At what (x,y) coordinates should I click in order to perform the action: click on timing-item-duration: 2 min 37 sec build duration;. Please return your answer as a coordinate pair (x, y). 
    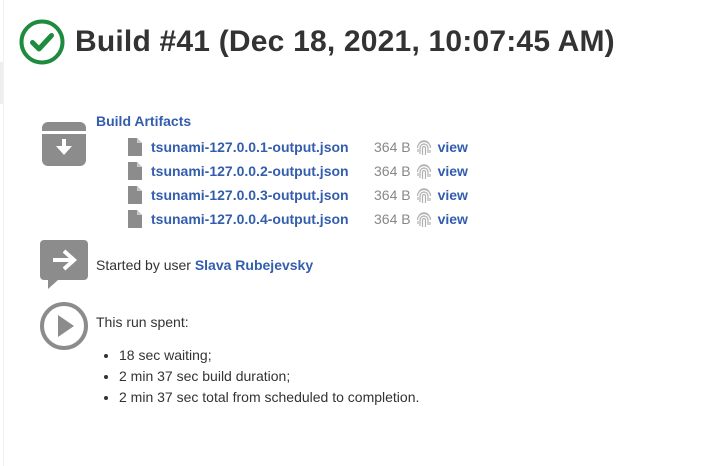
    Looking at the image, I should click on (269, 377).